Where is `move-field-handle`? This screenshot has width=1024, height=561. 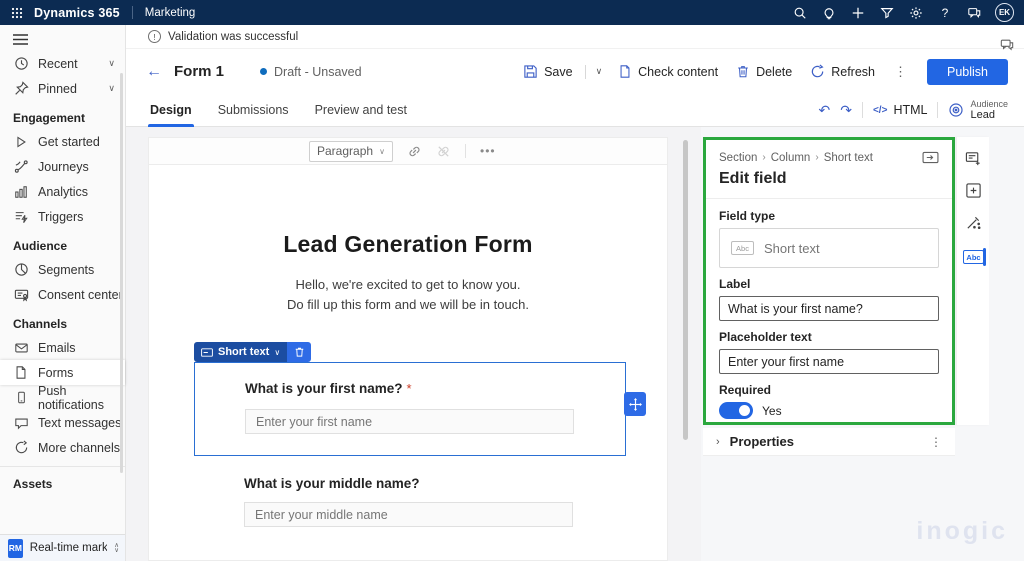
move-field-handle is located at coordinates (635, 404).